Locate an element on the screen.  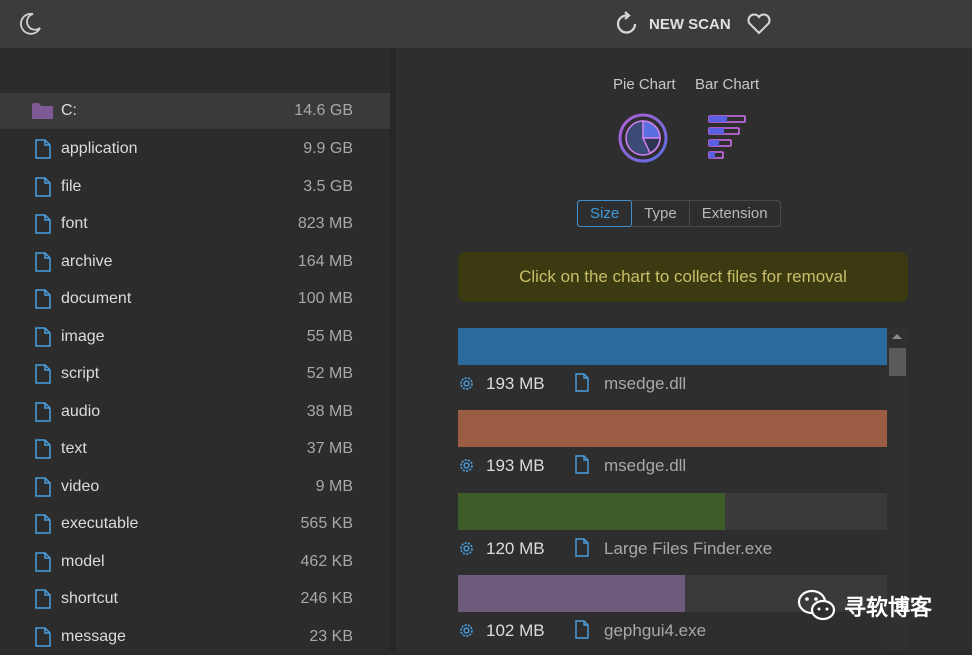
tree-item-archive: archive 164 MB is located at coordinates (195, 262).